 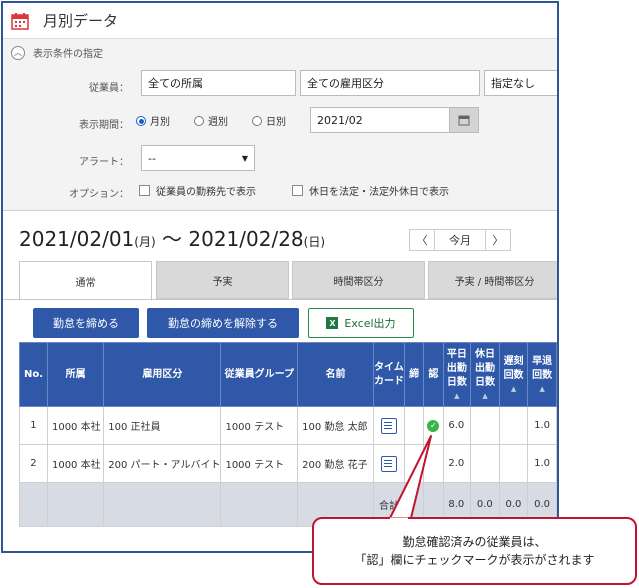 I want to click on callout-line-1: 勤怠確認済みの従業員は、, so click(x=474, y=542).